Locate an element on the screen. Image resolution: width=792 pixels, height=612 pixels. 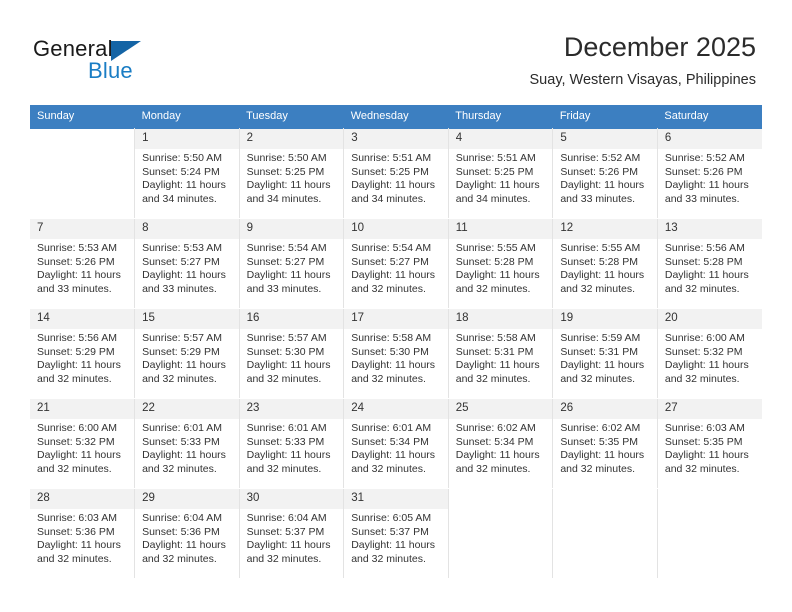
day-number is located at coordinates (501, 499).